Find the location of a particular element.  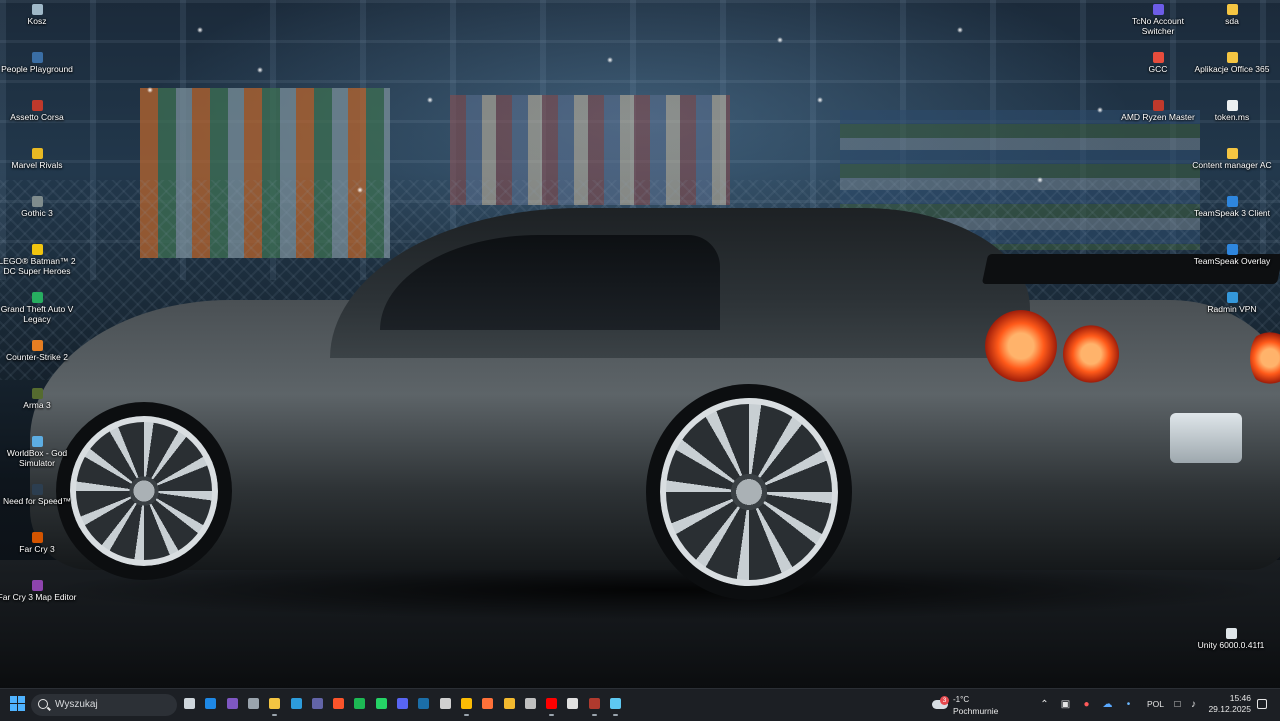

search-icon is located at coordinates (43, 704).